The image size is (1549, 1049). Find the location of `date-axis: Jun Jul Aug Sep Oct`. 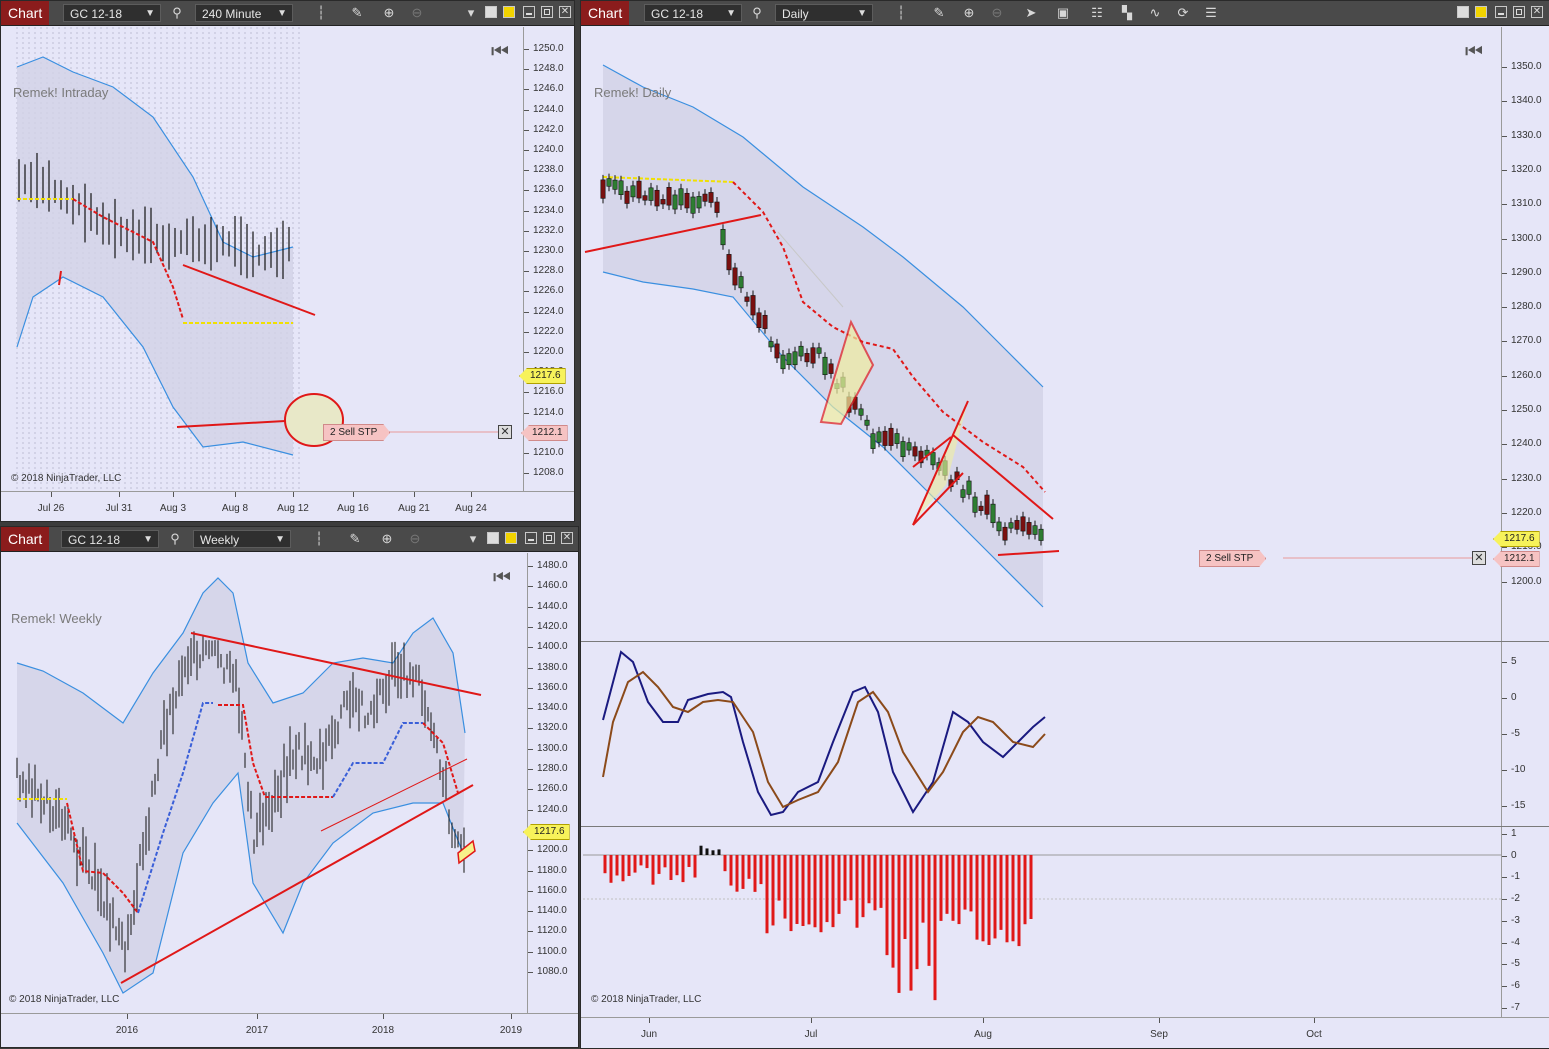

date-axis: Jun Jul Aug Sep Oct is located at coordinates (1065, 1032).